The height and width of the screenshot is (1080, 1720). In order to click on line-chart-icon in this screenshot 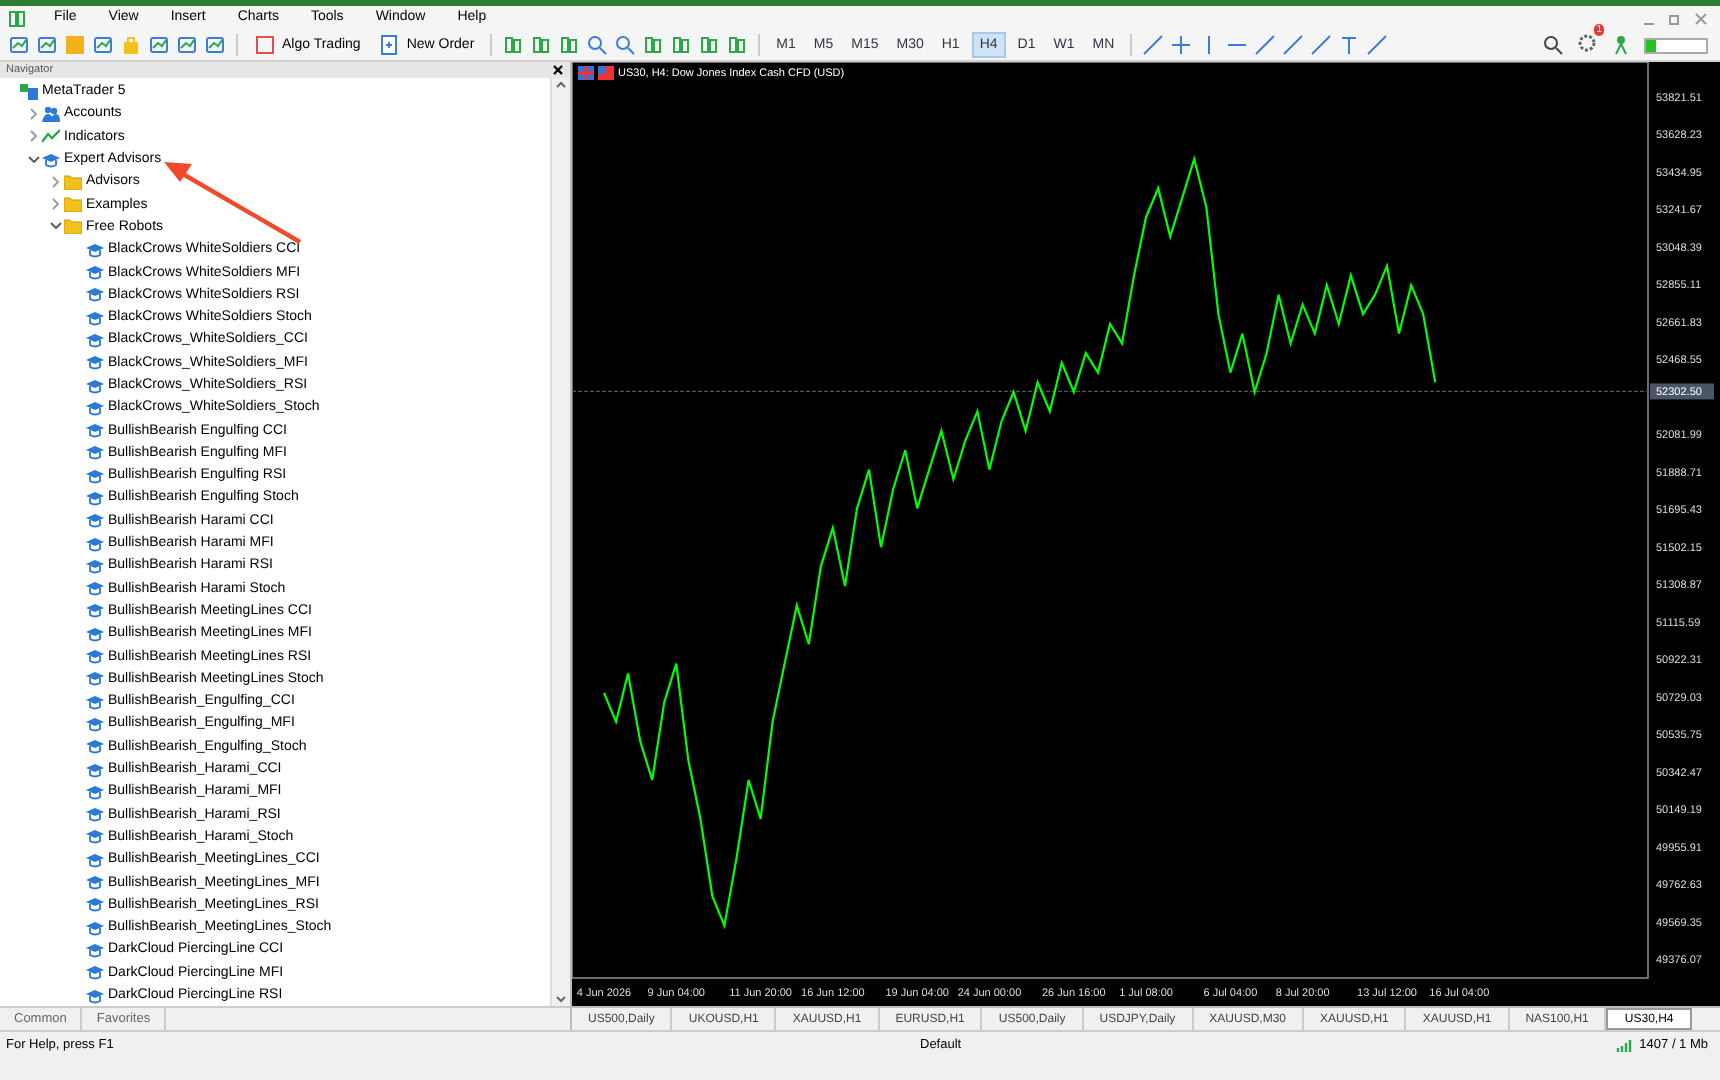, I will do `click(19, 45)`.